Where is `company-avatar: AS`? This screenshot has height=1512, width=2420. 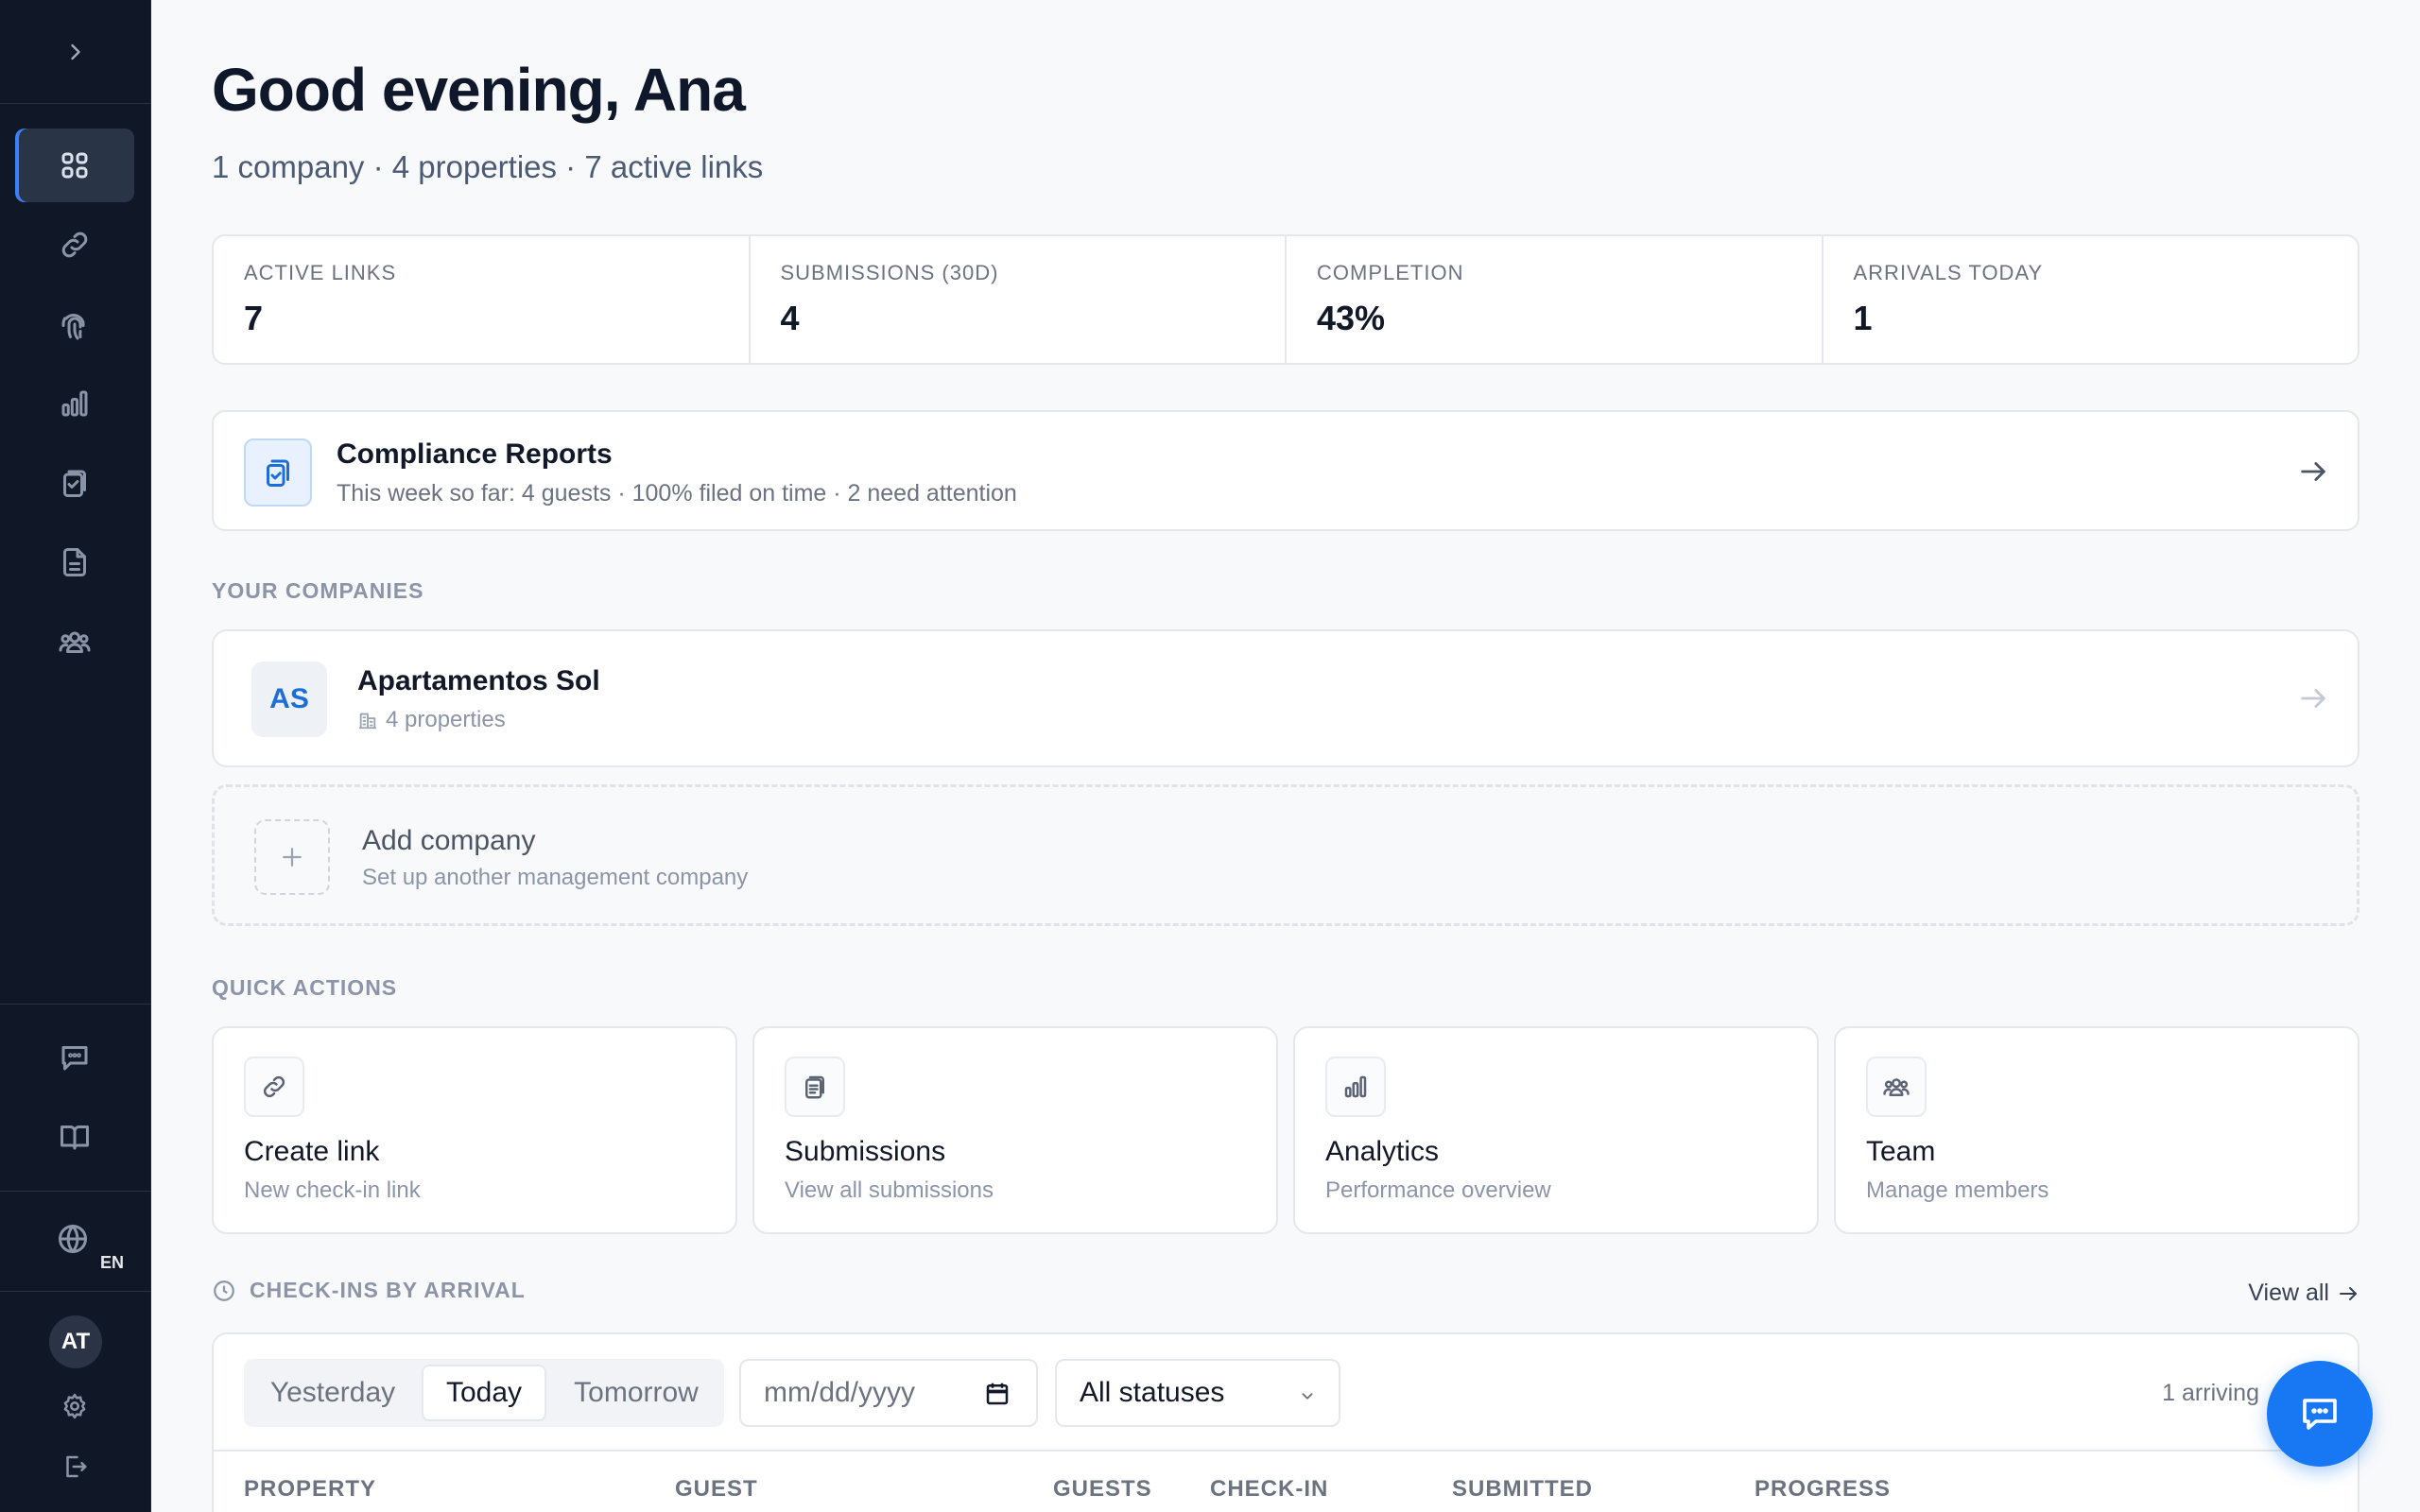
company-avatar: AS is located at coordinates (289, 699).